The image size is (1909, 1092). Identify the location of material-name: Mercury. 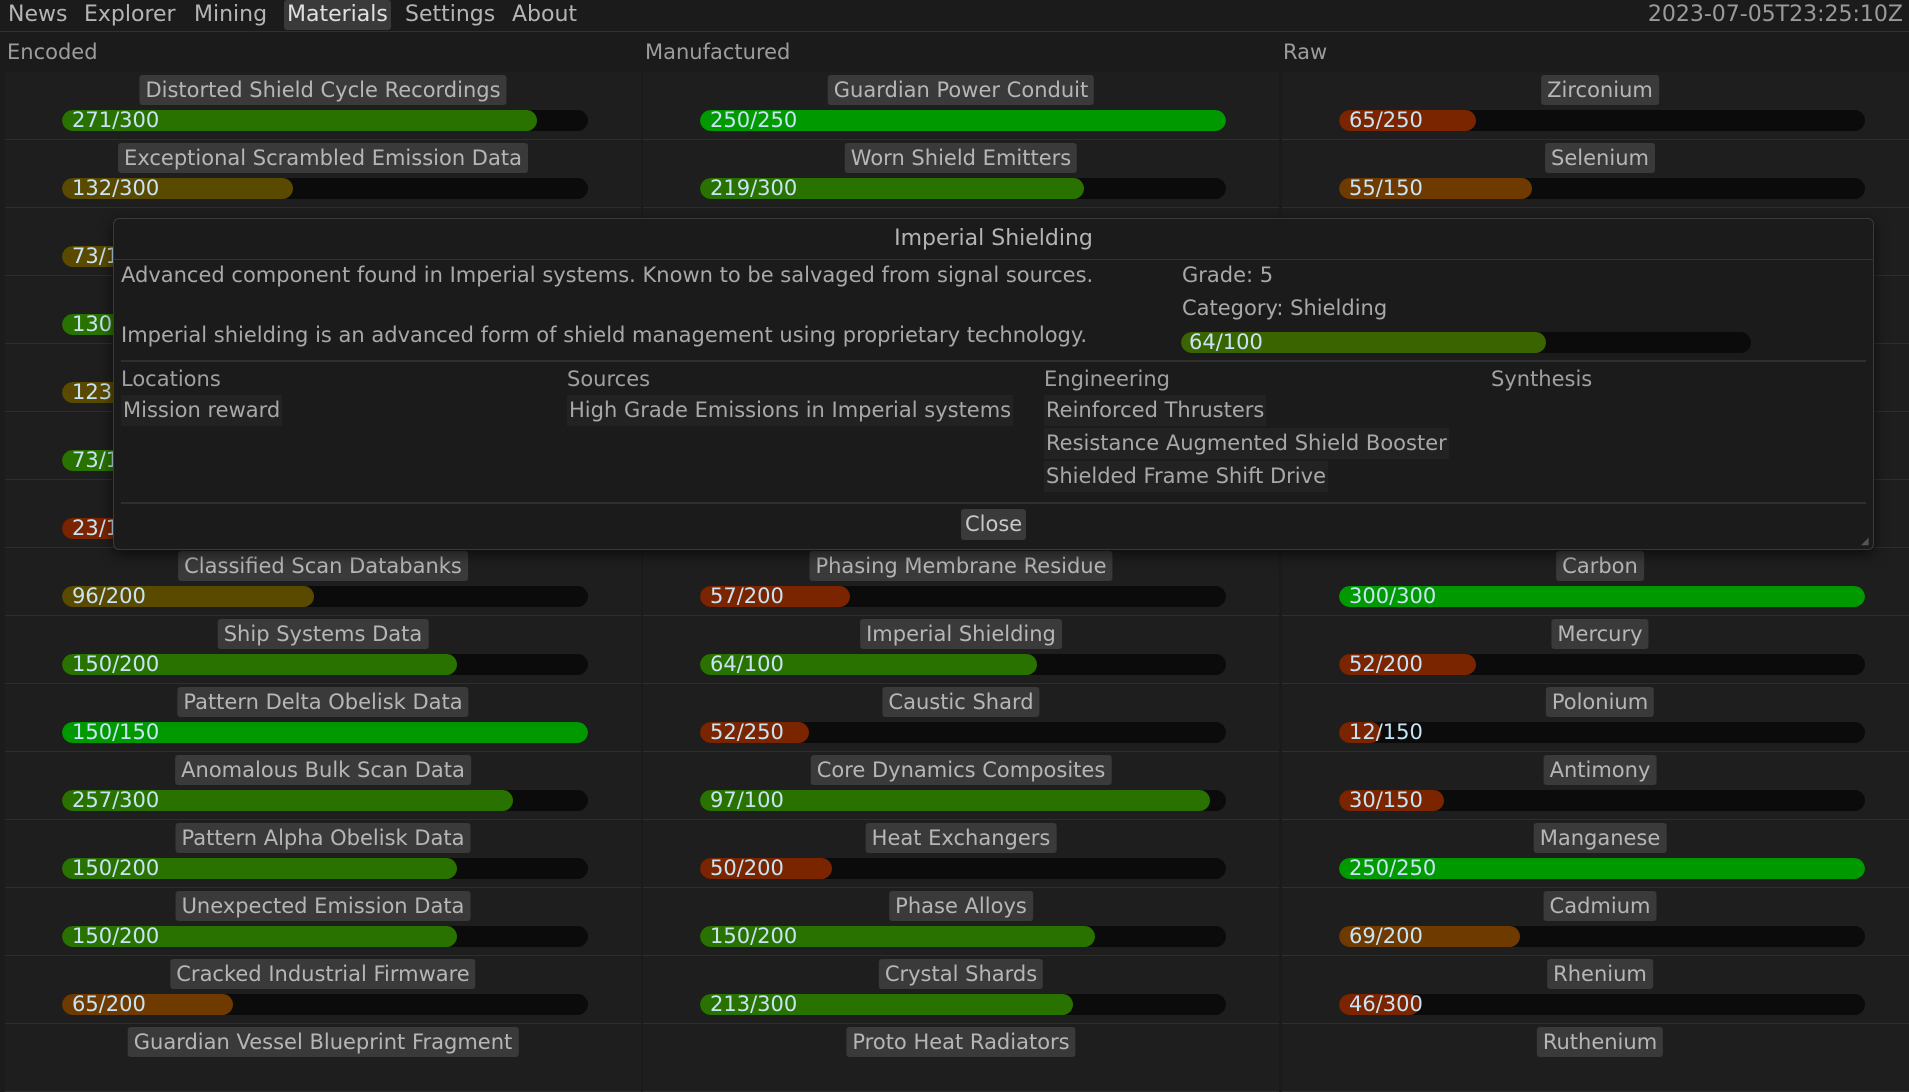
(1600, 634).